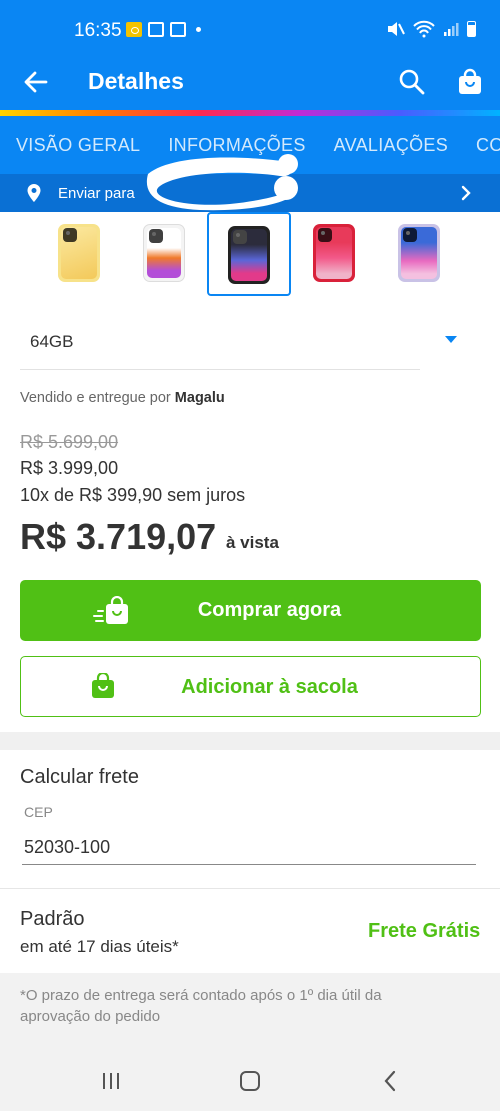  I want to click on color-option-black, so click(249, 254).